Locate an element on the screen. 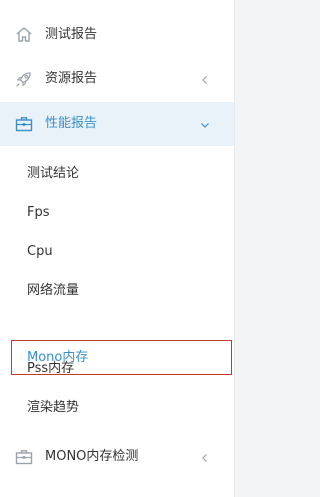 The height and width of the screenshot is (497, 320). submenu-item-test-conclusion: 测试结论 is located at coordinates (117, 174).